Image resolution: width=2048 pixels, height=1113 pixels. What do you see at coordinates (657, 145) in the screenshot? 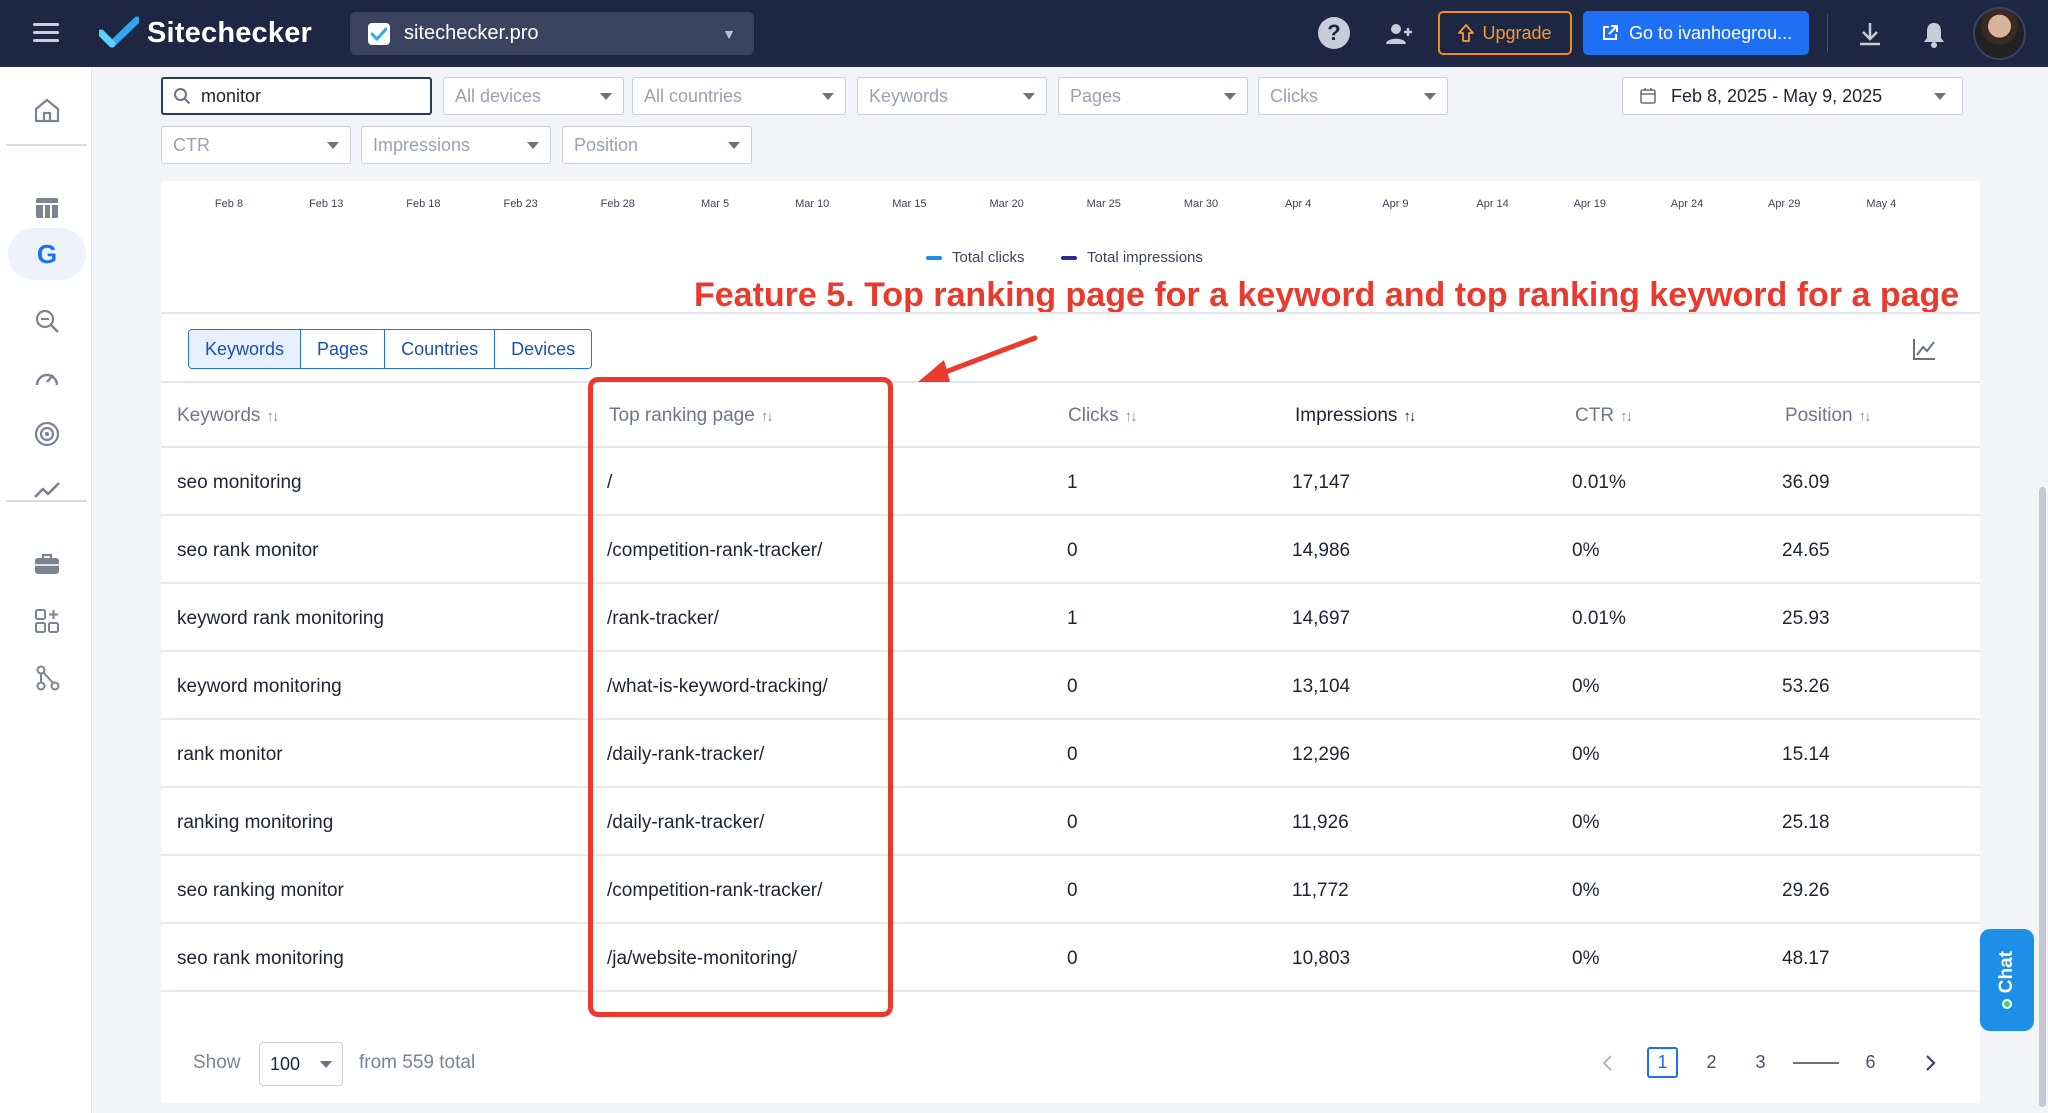
I see `position-filter: Position` at bounding box center [657, 145].